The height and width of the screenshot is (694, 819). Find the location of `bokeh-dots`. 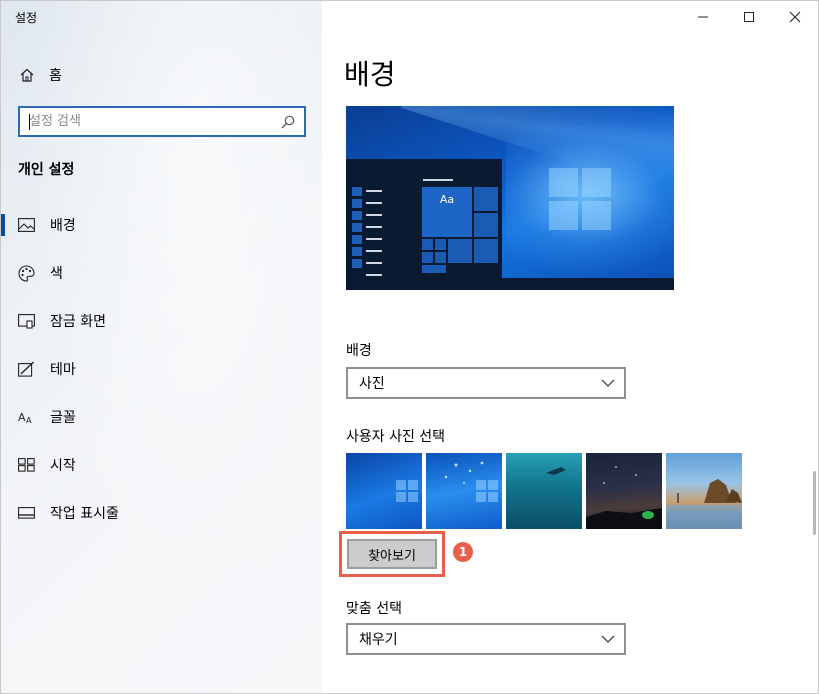

bokeh-dots is located at coordinates (464, 472).